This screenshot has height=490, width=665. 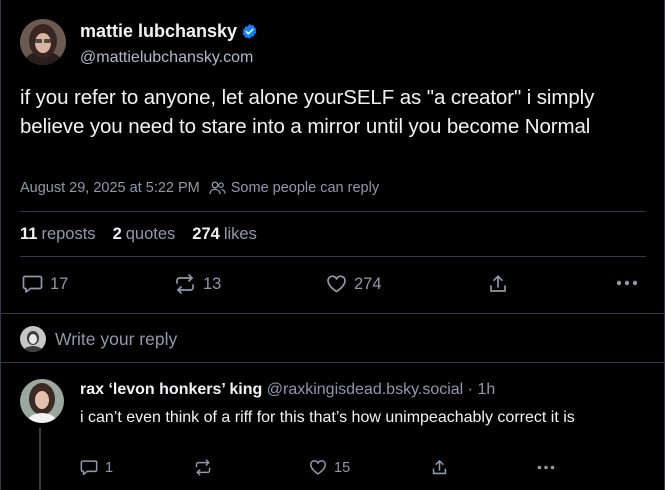 I want to click on people-icon, so click(x=217, y=188).